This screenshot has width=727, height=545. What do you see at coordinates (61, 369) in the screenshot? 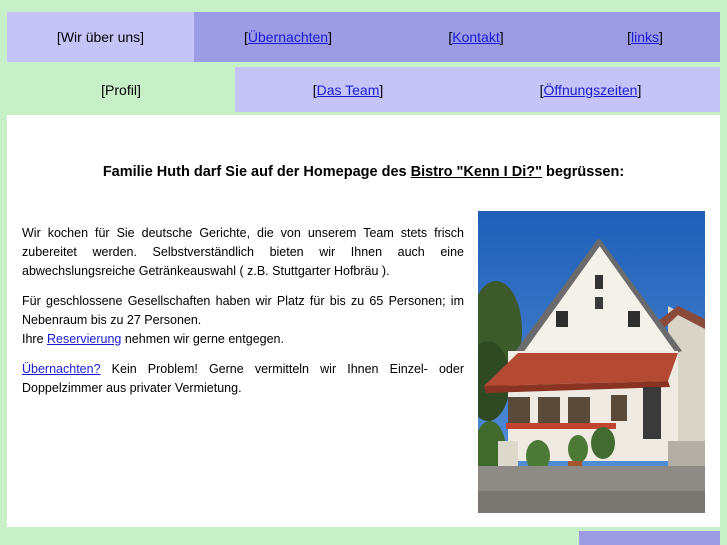
I see `uebernachten-inline-link: Übernachten?` at bounding box center [61, 369].